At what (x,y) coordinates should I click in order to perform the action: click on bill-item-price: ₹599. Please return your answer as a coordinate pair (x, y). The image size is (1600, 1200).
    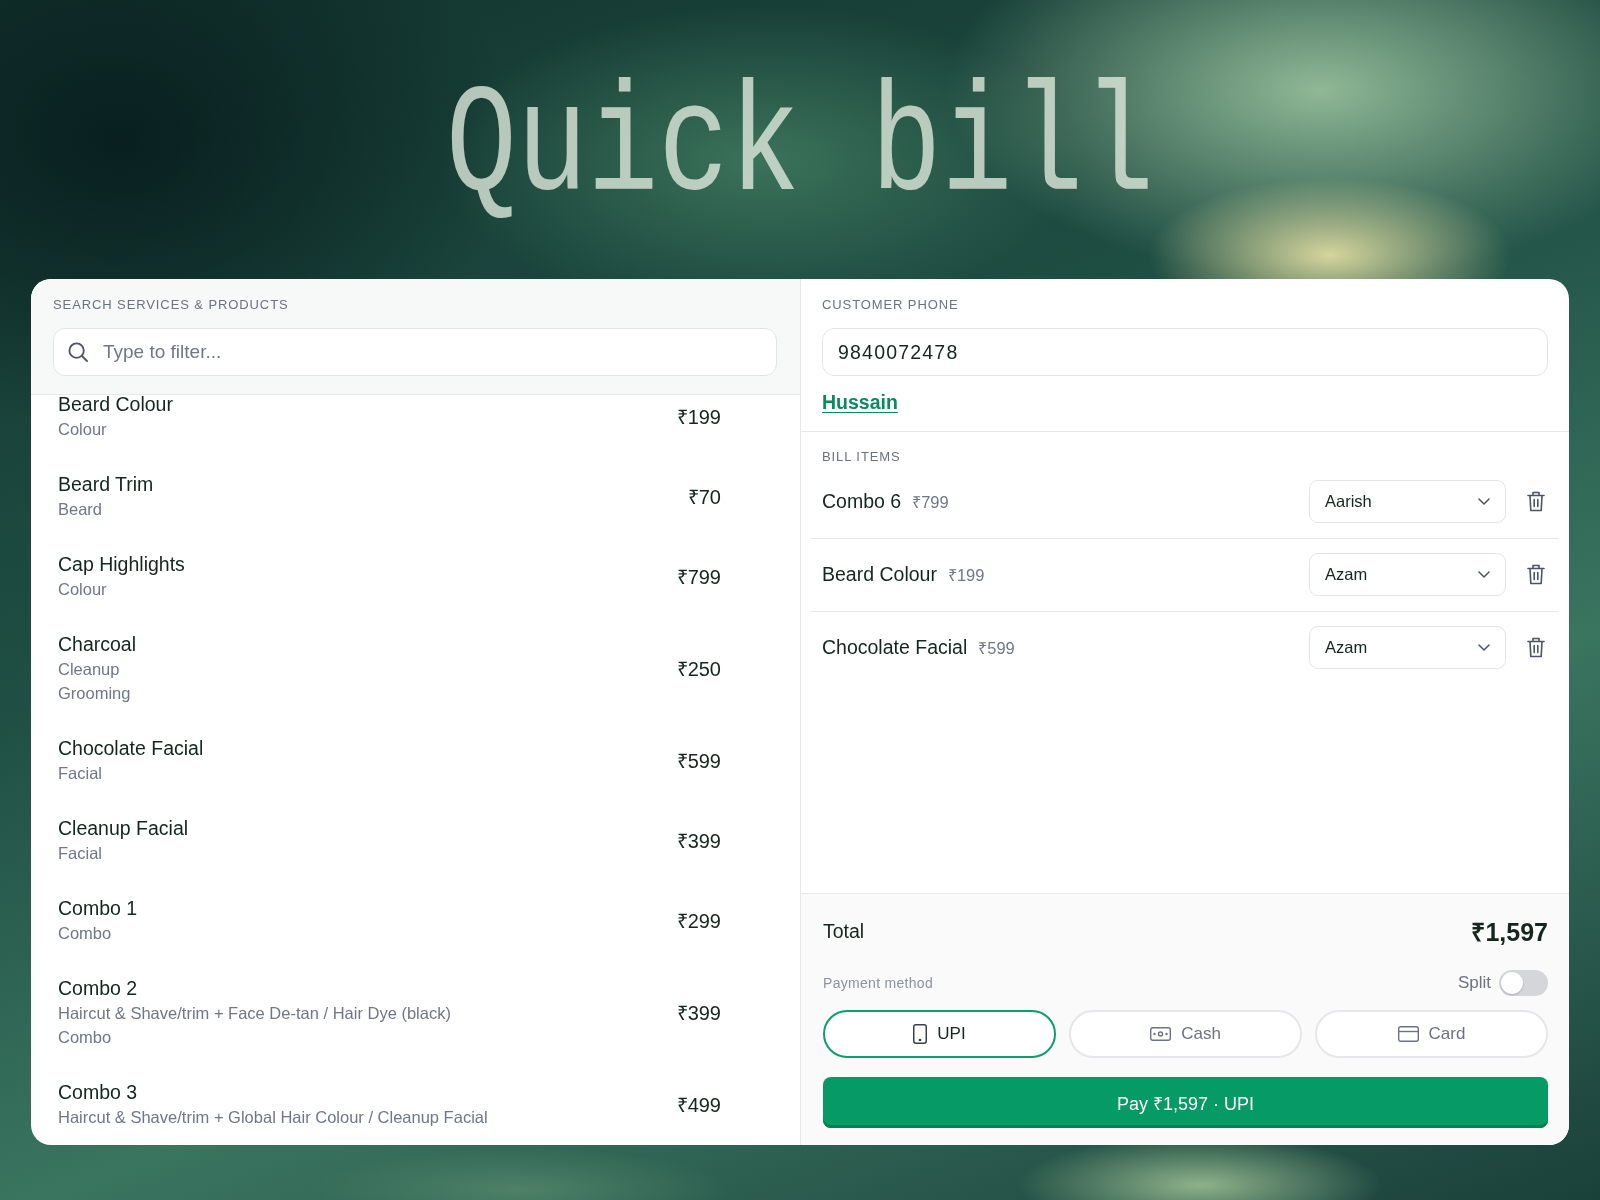
    Looking at the image, I should click on (996, 648).